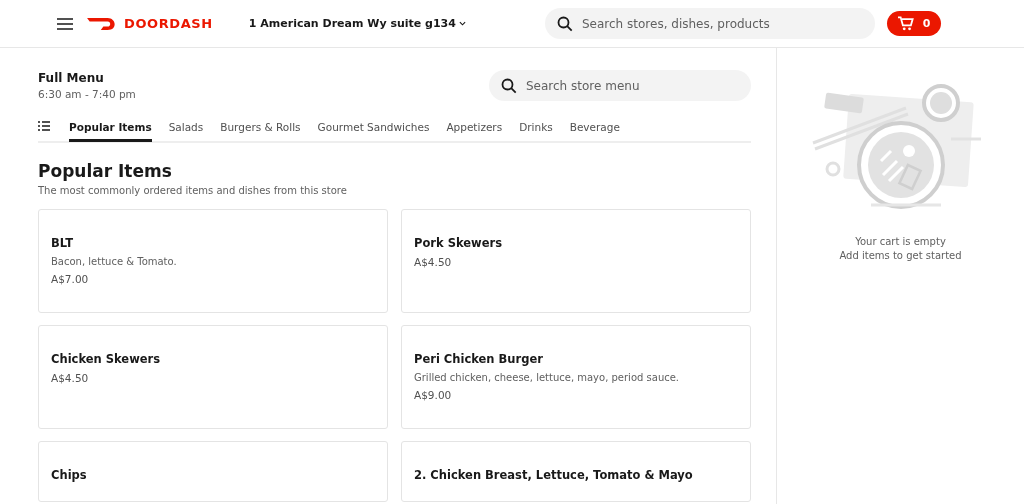 This screenshot has width=1024, height=504. Describe the element at coordinates (102, 23) in the screenshot. I see `logo-icon` at that location.